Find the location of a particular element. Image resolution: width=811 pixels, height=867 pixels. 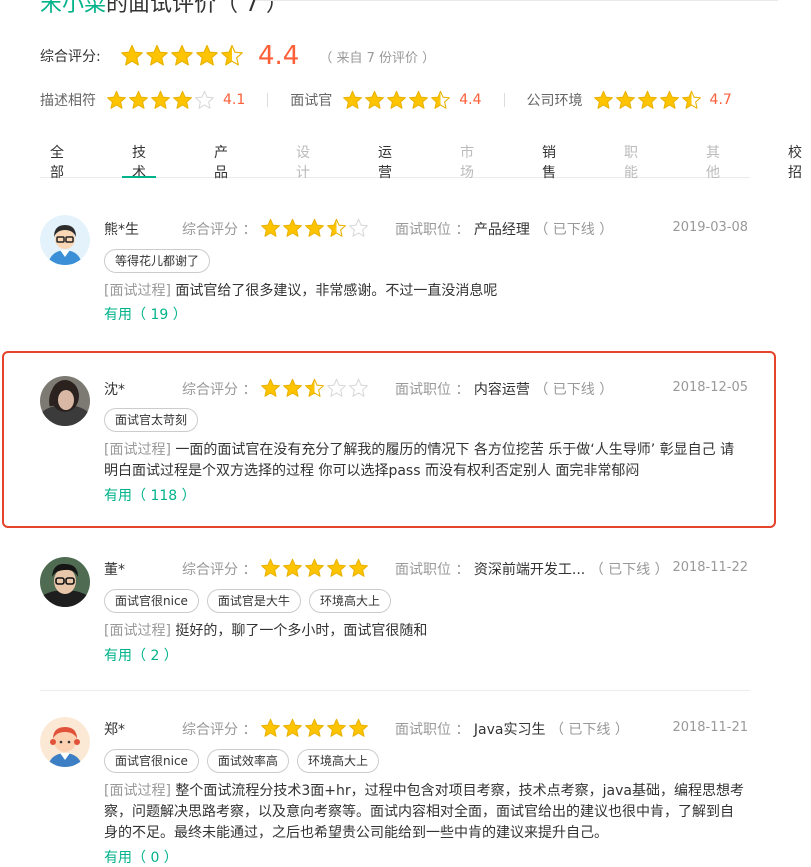

tab-functions: 职能 is located at coordinates (631, 163).